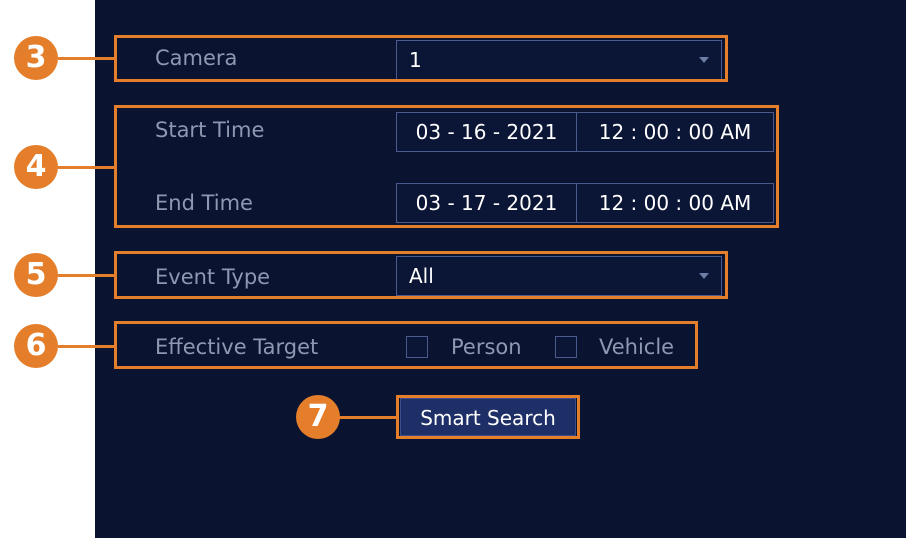 This screenshot has height=538, width=906. What do you see at coordinates (318, 417) in the screenshot?
I see `callout-badge-7: 7` at bounding box center [318, 417].